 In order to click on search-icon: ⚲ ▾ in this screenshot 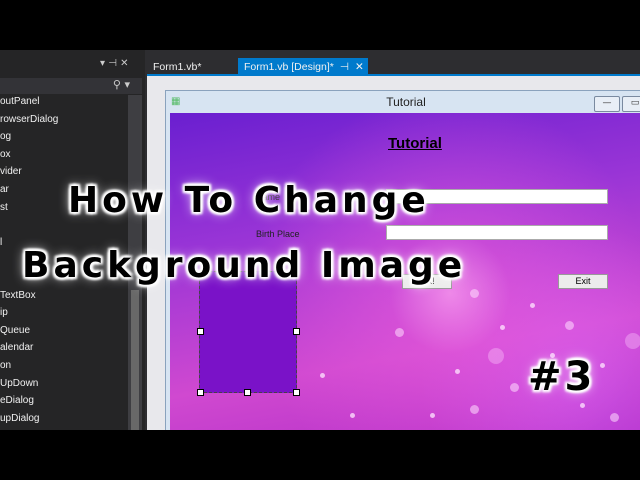, I will do `click(121, 84)`.